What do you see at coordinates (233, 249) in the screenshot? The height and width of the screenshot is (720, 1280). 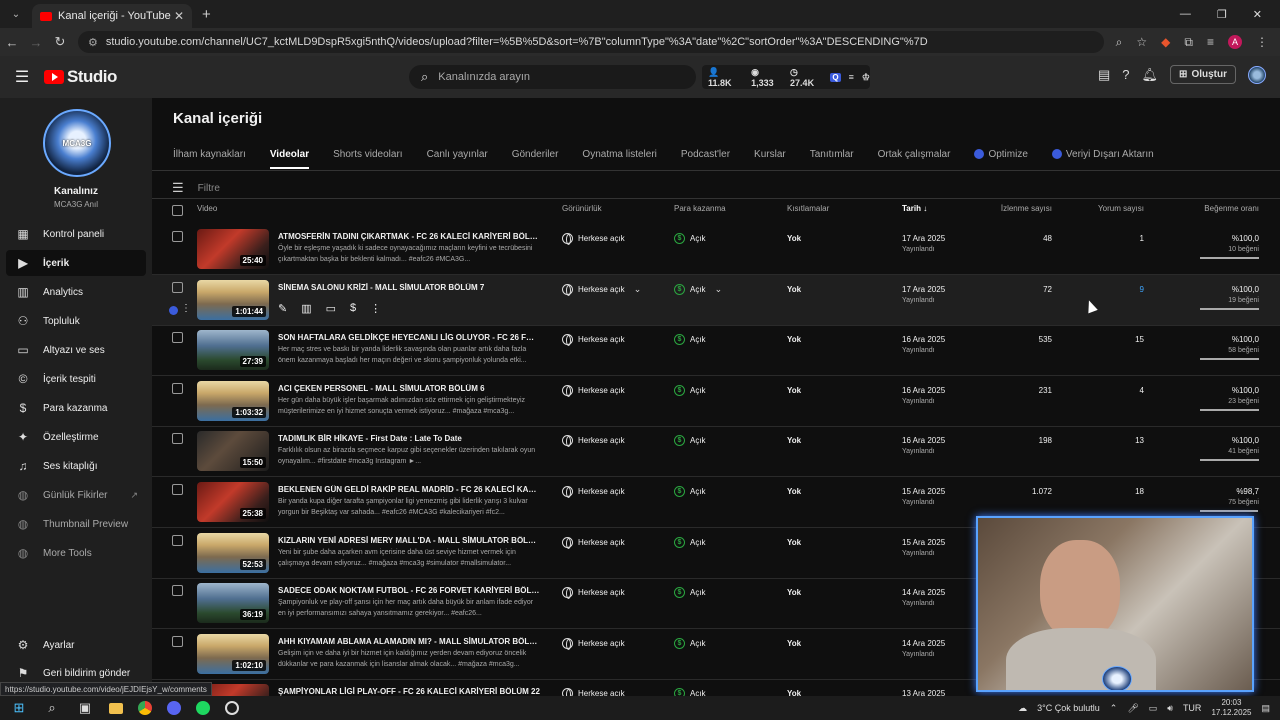 I see `video-thumbnail: 25:40` at bounding box center [233, 249].